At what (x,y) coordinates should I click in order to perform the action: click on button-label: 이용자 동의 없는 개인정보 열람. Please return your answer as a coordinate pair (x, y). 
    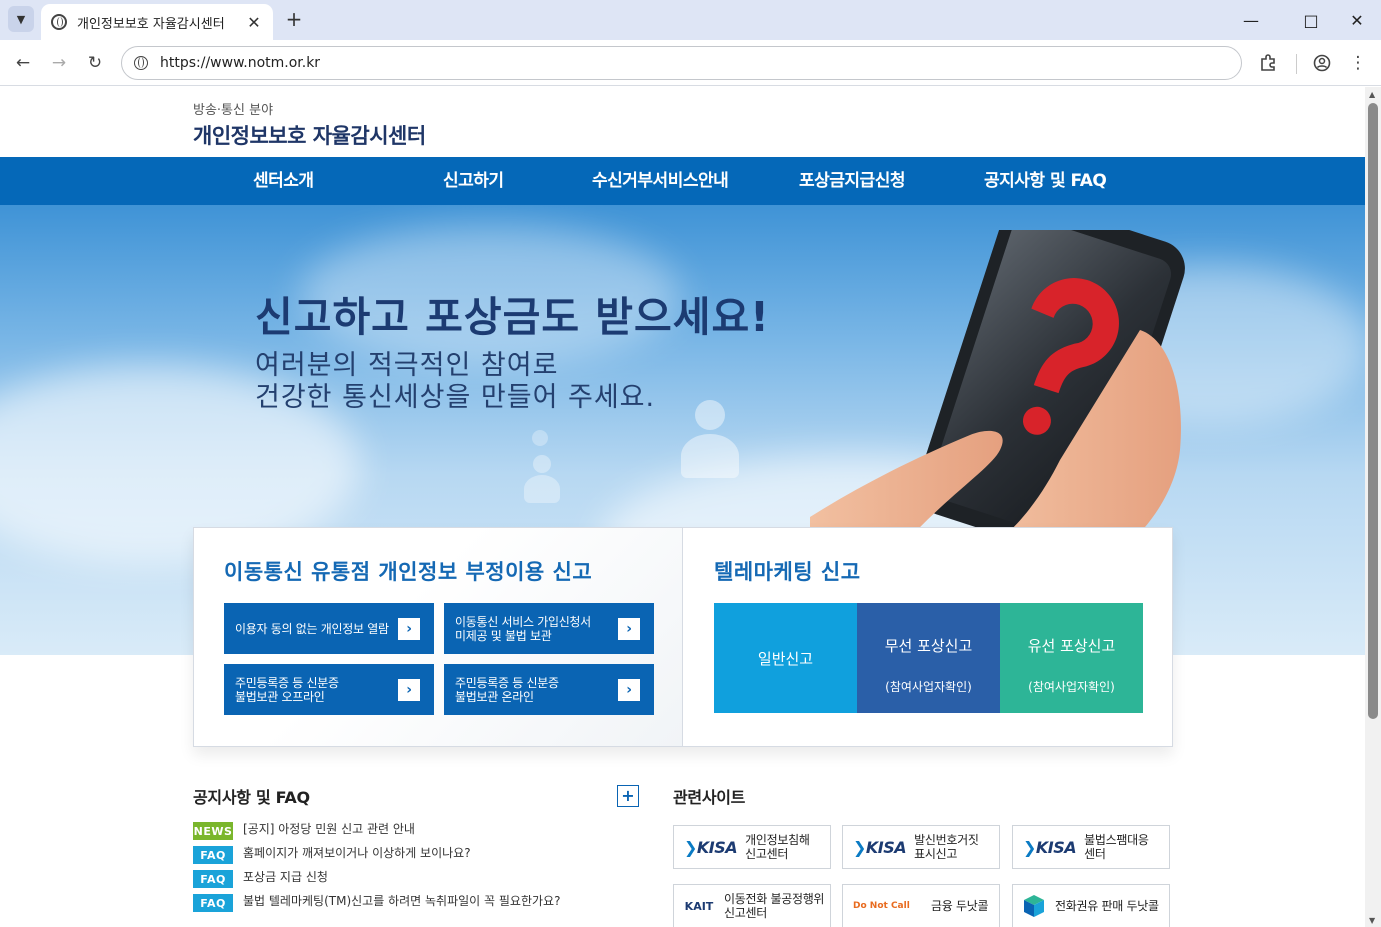
    Looking at the image, I should click on (312, 628).